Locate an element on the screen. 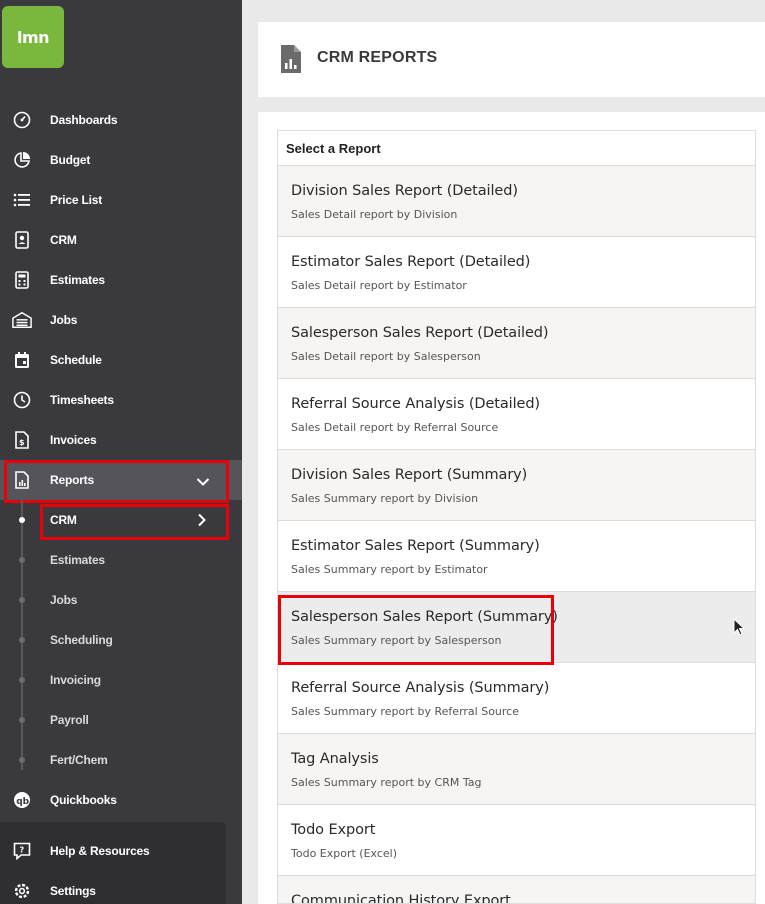 The image size is (765, 904). report-title: Division Sales Report (Summary) is located at coordinates (409, 475).